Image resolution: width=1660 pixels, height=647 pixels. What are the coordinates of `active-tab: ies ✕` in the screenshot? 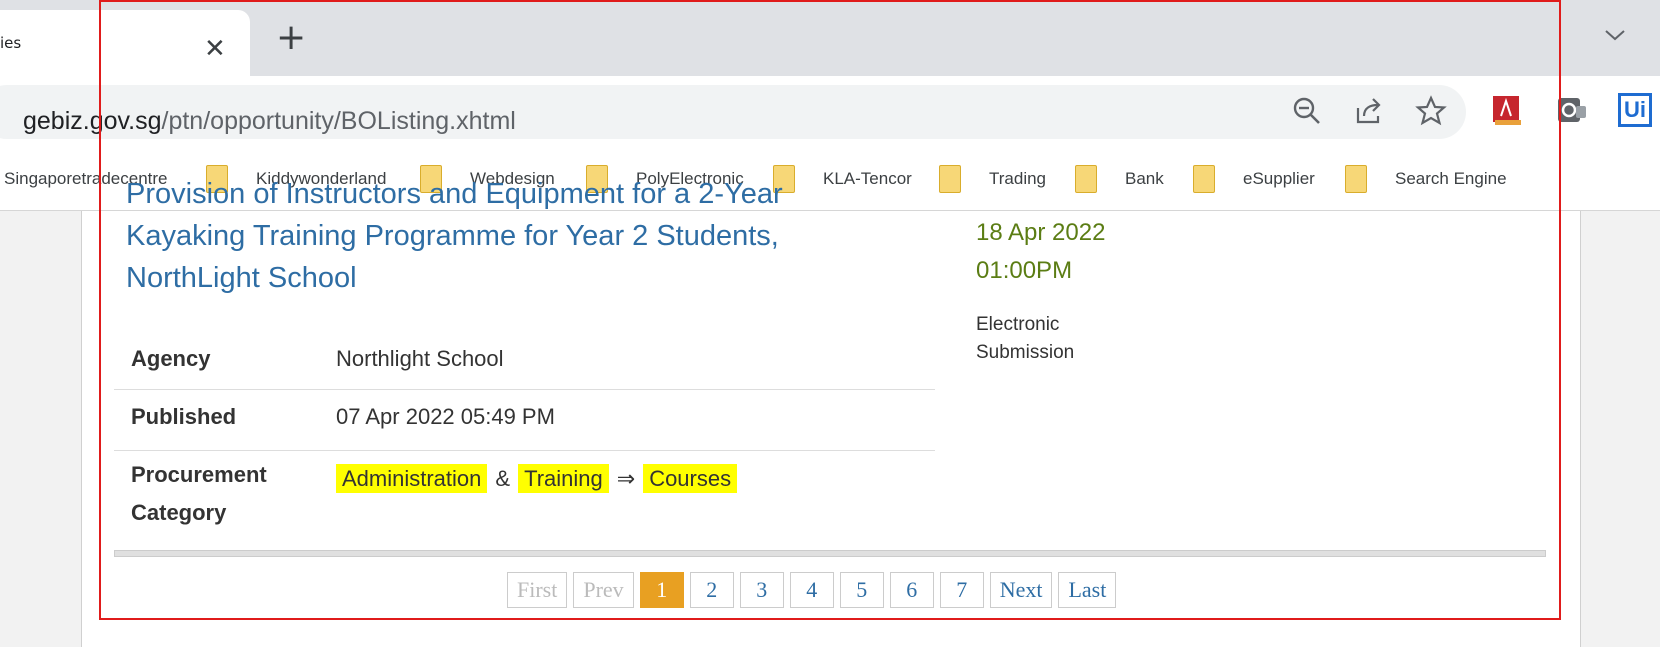 It's located at (125, 43).